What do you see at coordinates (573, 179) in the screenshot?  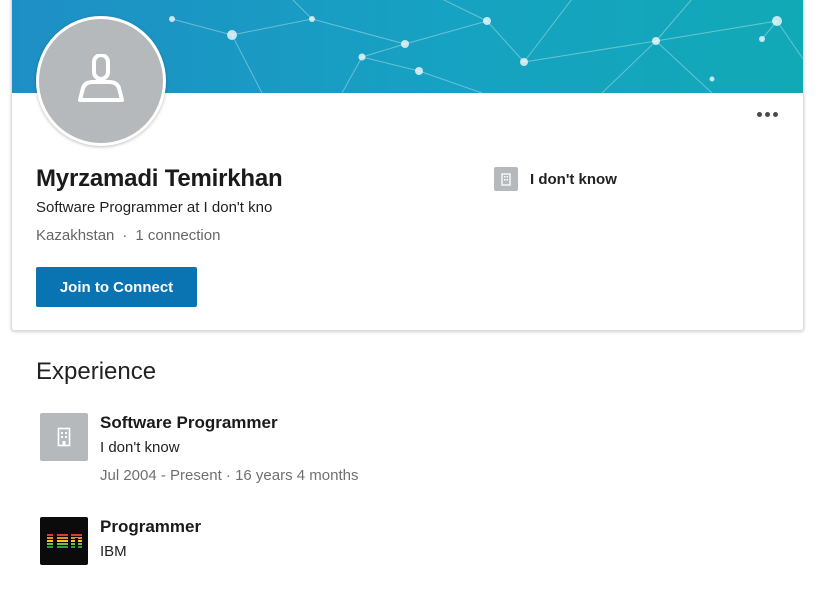 I see `current-company-name: I don't know` at bounding box center [573, 179].